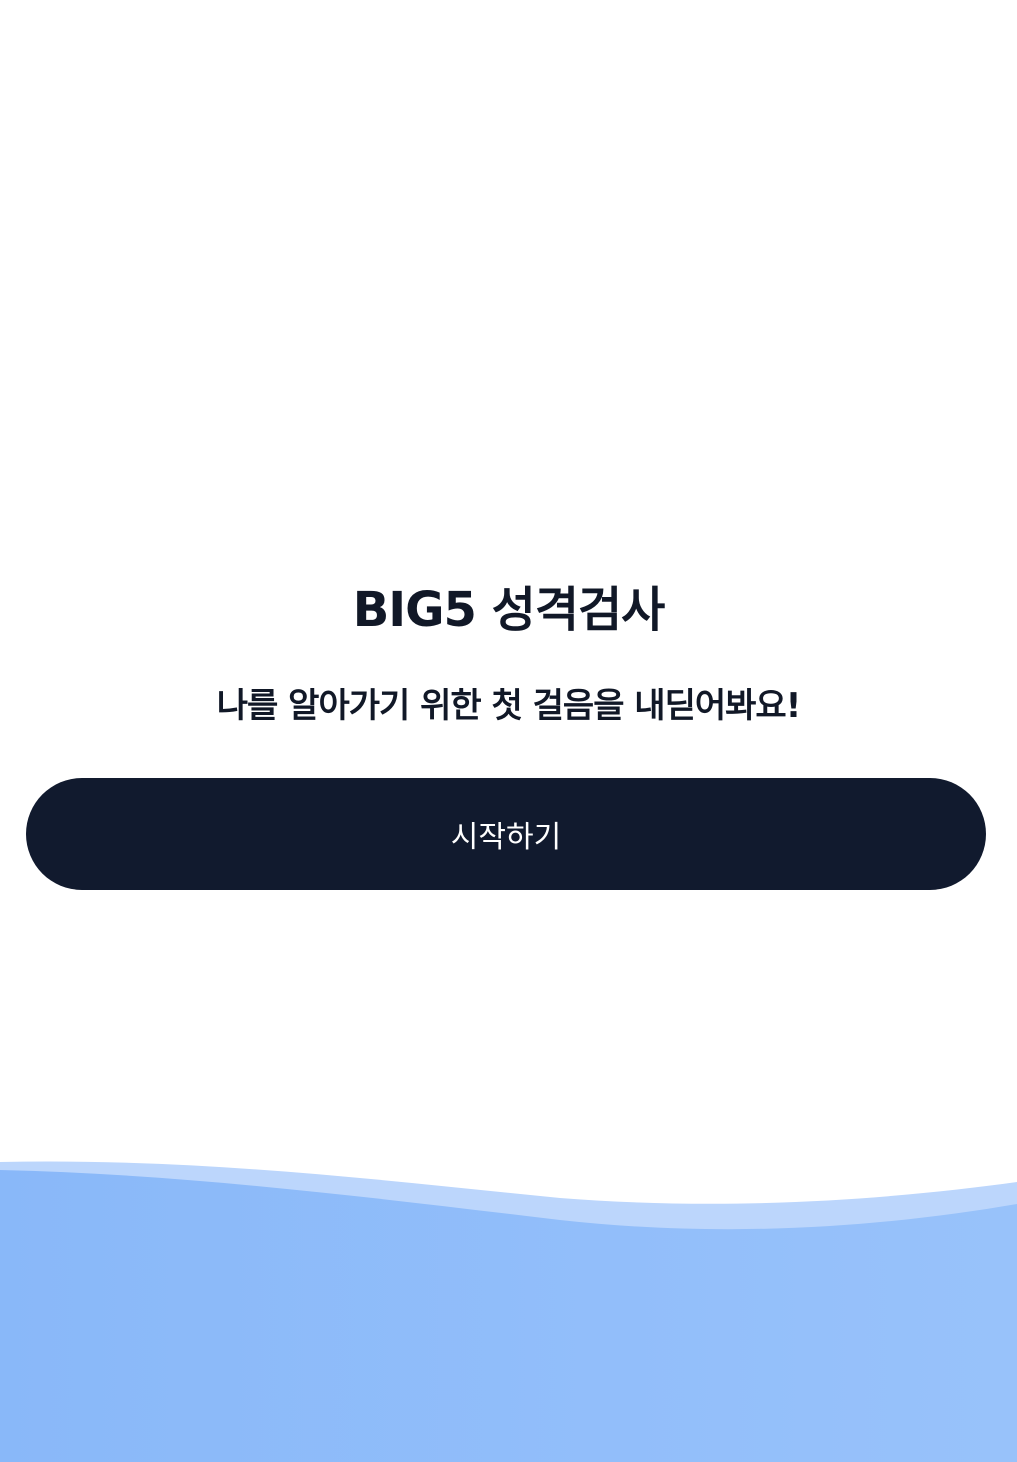 Image resolution: width=1017 pixels, height=1462 pixels. Describe the element at coordinates (509, 610) in the screenshot. I see `page-title: BIG5 성격검사` at that location.